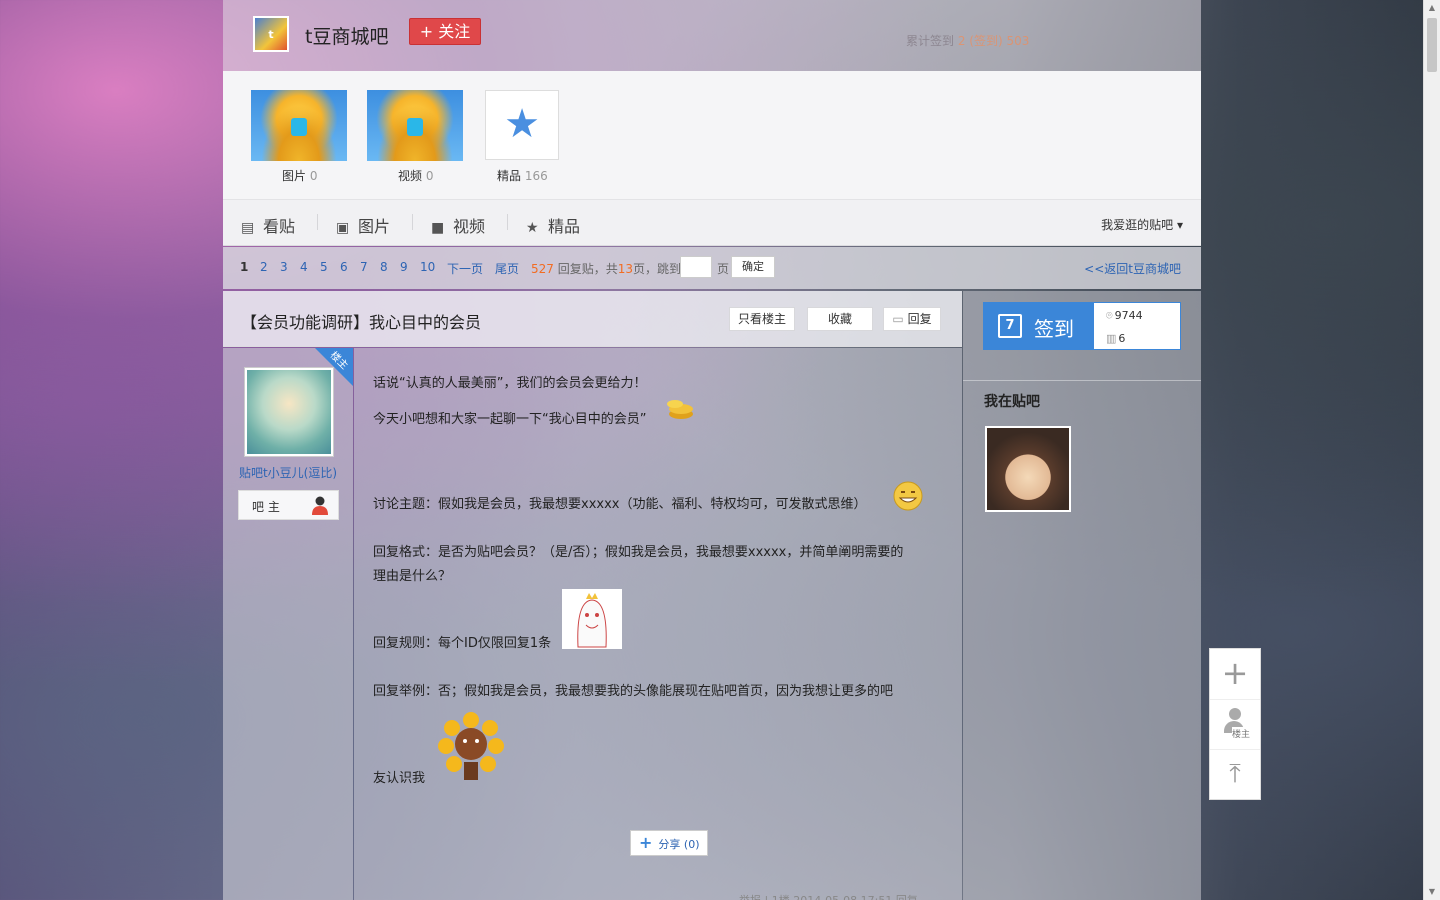 This screenshot has width=1440, height=900. Describe the element at coordinates (1132, 268) in the screenshot. I see `back-to-forum-link: <<返回t豆商城吧` at that location.